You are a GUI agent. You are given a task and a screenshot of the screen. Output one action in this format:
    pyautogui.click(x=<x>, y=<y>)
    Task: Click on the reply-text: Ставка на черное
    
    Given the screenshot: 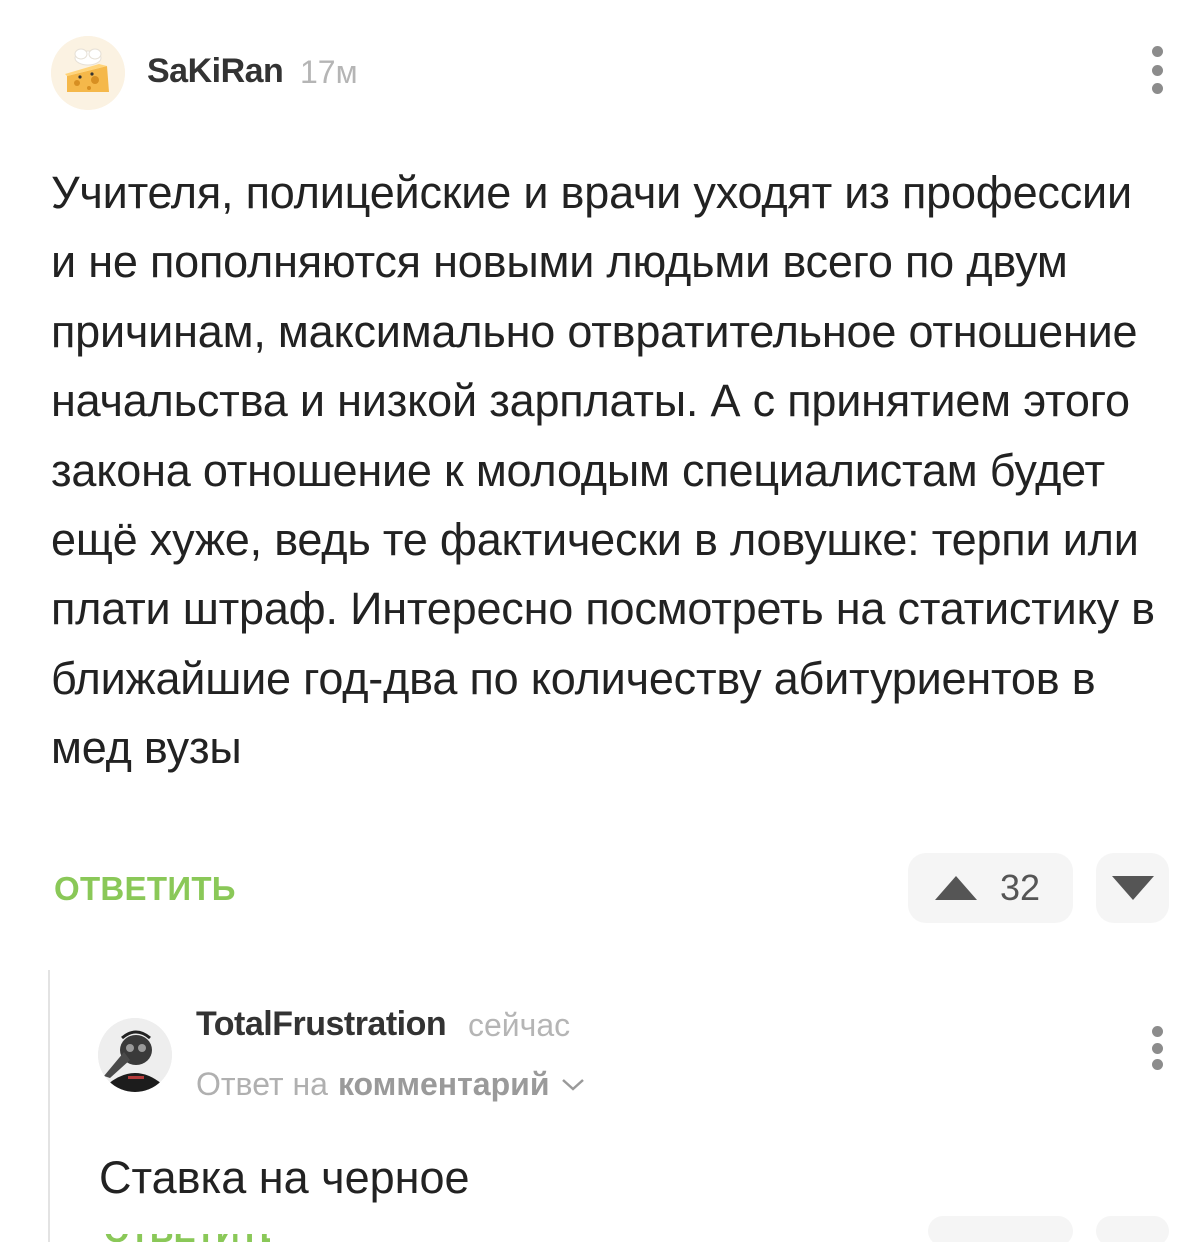 What is the action you would take?
    pyautogui.click(x=284, y=1177)
    